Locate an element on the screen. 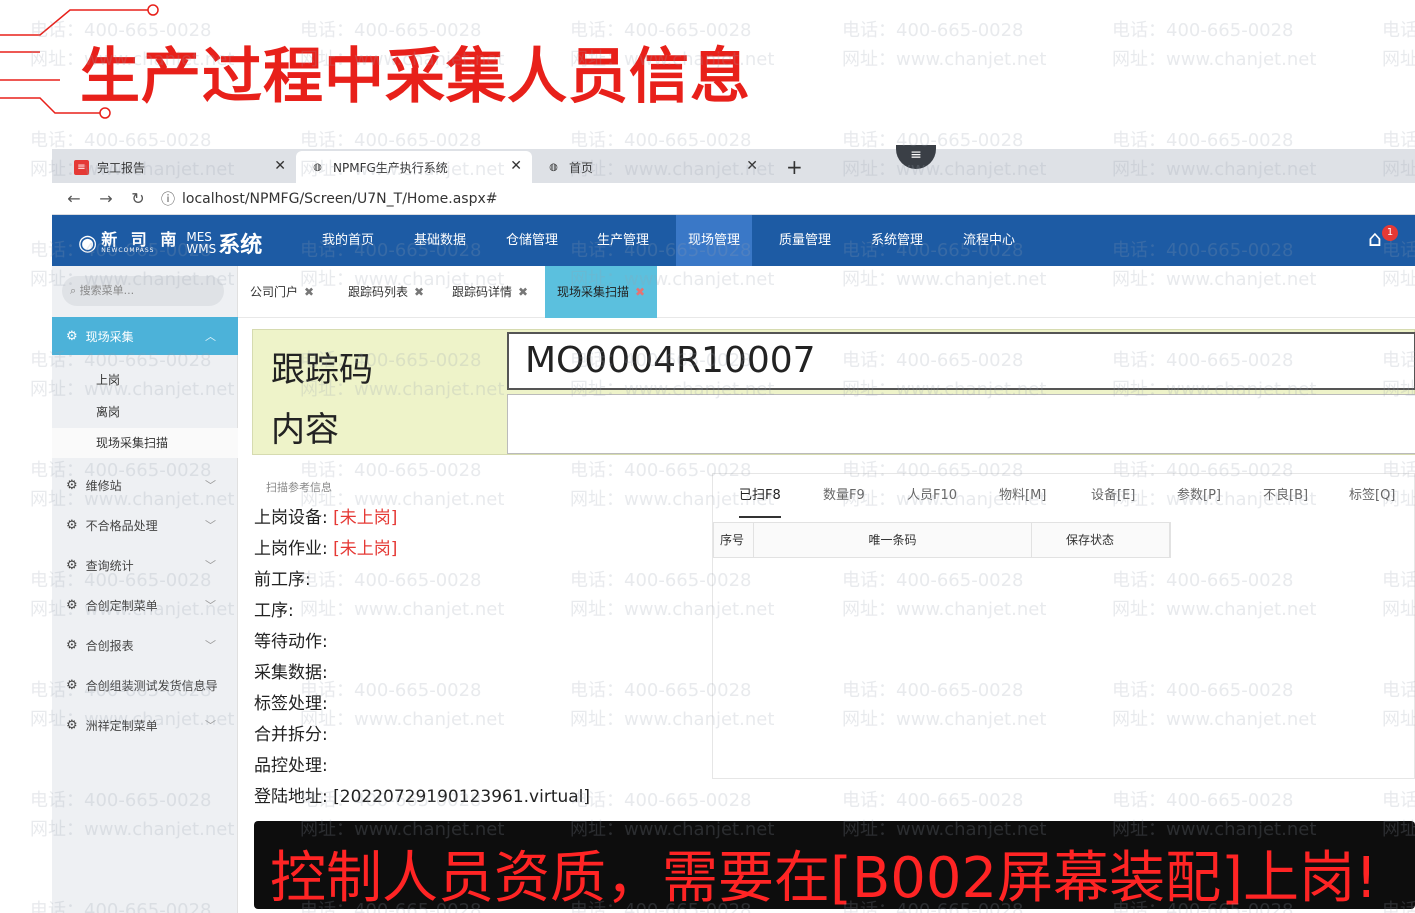 Image resolution: width=1415 pixels, height=913 pixels. menu-icon: ≡ is located at coordinates (916, 157).